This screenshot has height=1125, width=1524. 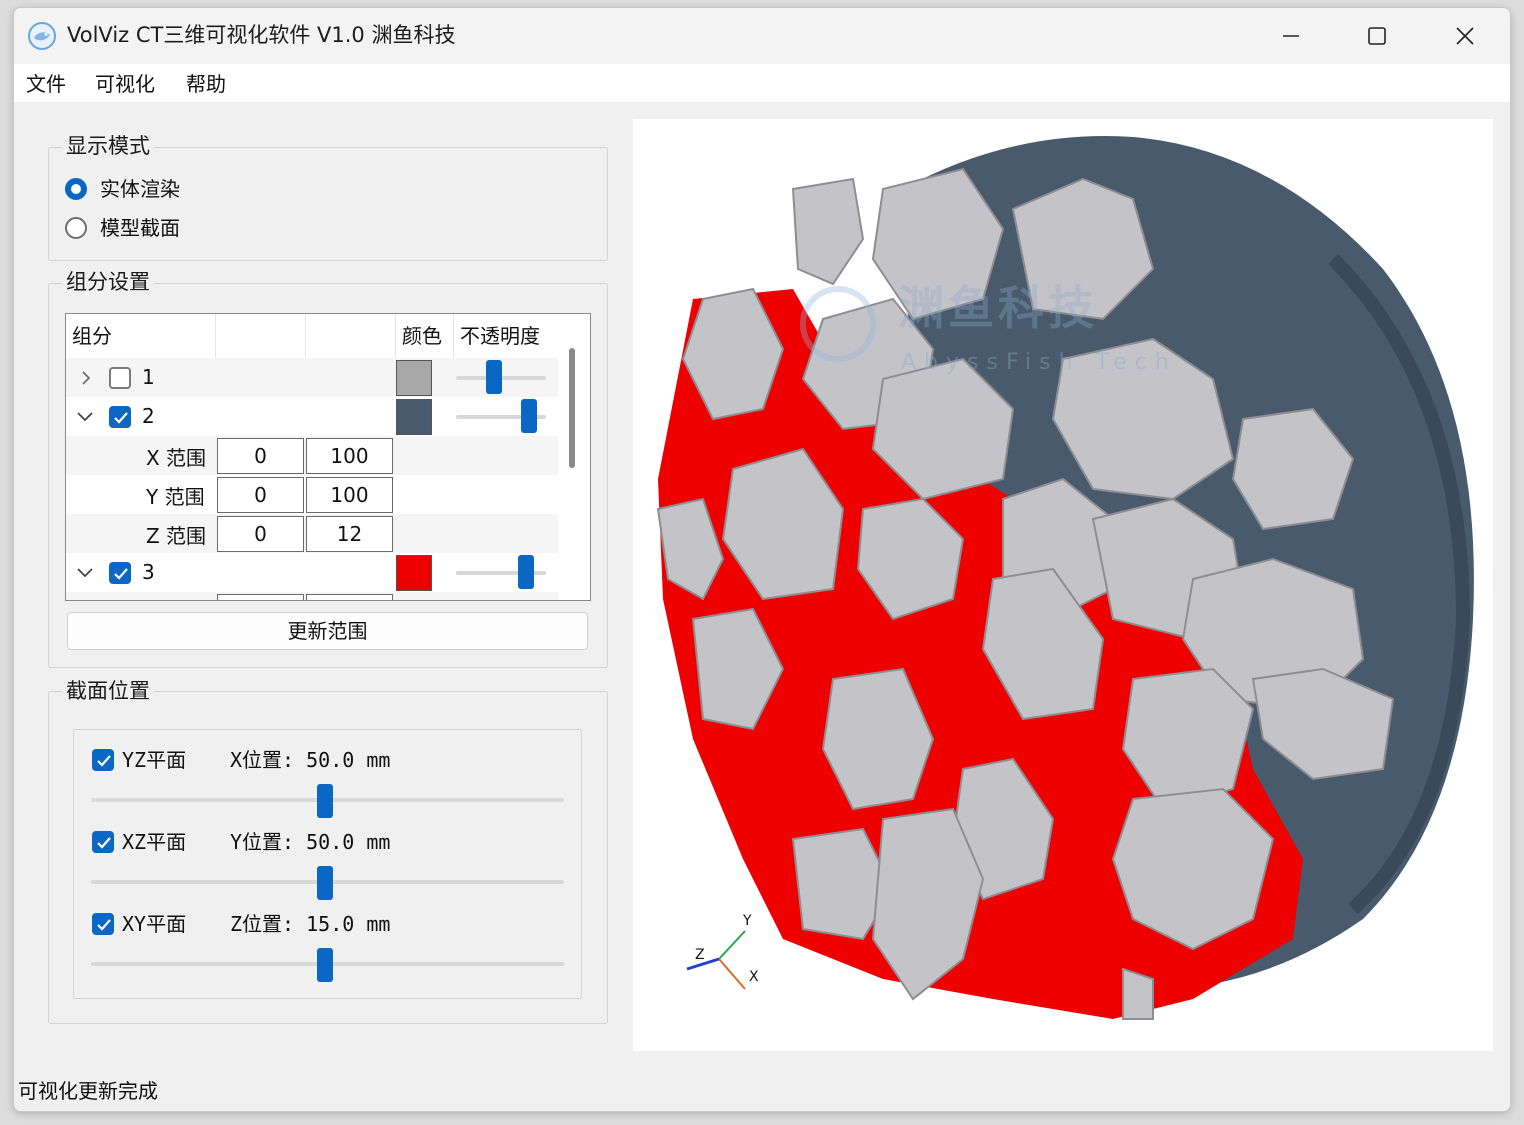 I want to click on range-row-z: Z 范围 0 12, so click(x=312, y=533).